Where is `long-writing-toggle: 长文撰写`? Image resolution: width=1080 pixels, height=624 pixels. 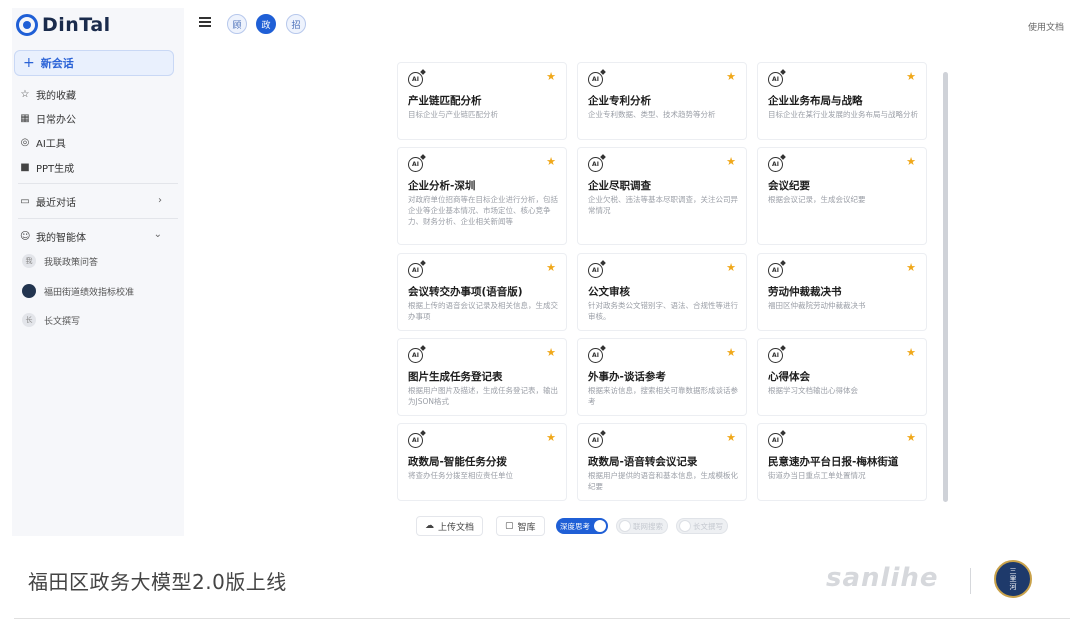
long-writing-toggle: 长文撰写 is located at coordinates (702, 526).